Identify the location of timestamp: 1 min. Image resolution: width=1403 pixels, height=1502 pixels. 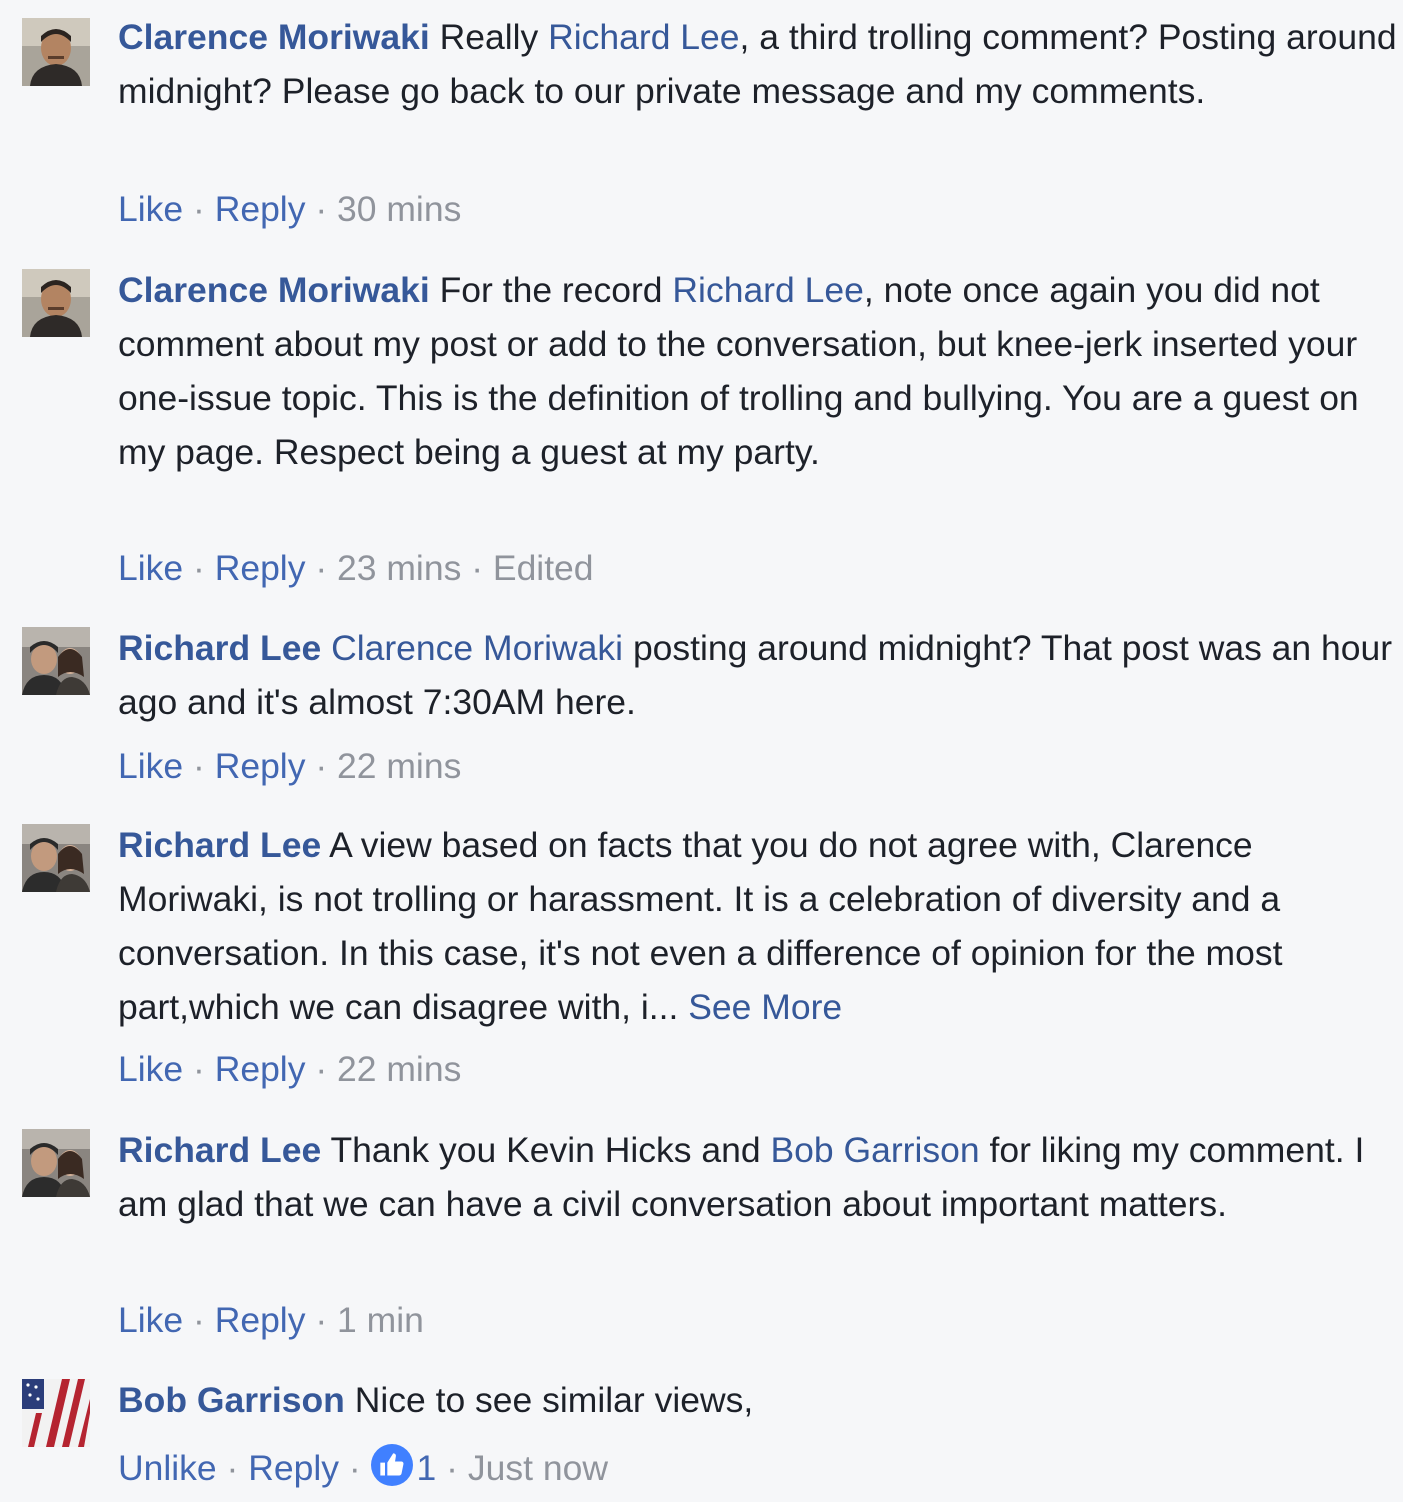
(380, 1320).